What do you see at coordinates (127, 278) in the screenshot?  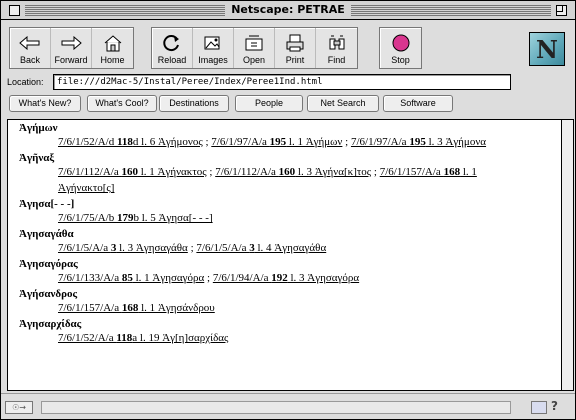 I see `reference-number: 85` at bounding box center [127, 278].